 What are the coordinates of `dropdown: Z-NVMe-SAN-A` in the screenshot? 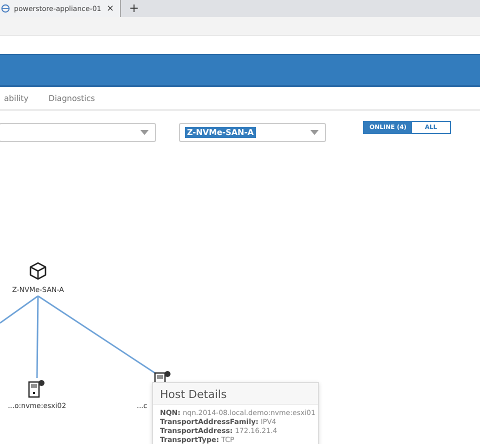 It's located at (252, 132).